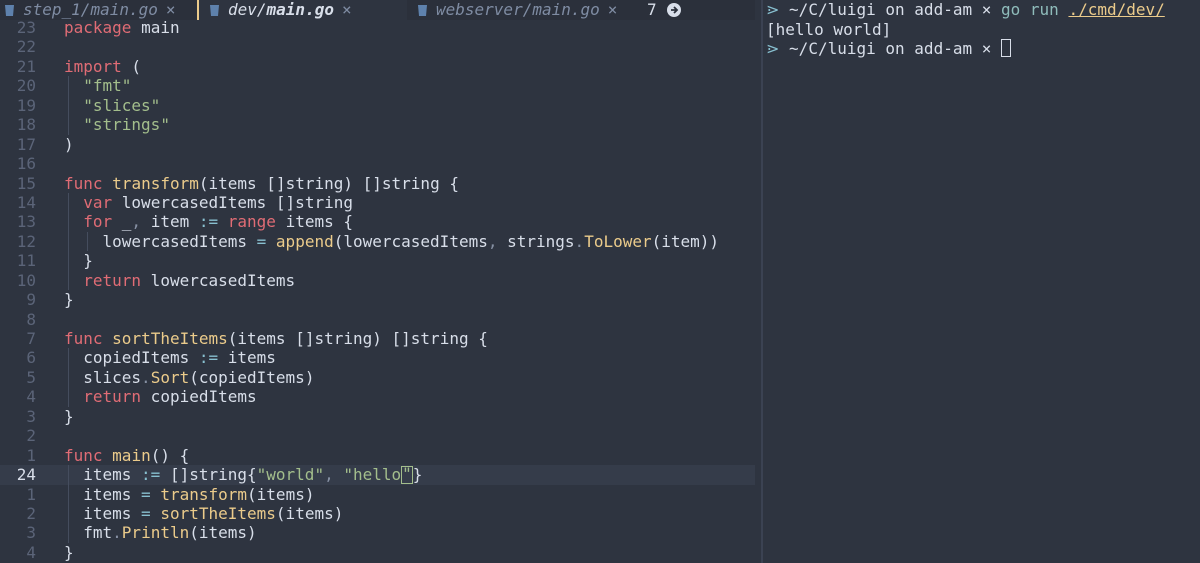 Image resolution: width=1200 pixels, height=563 pixels. I want to click on code-token: range, so click(251, 222).